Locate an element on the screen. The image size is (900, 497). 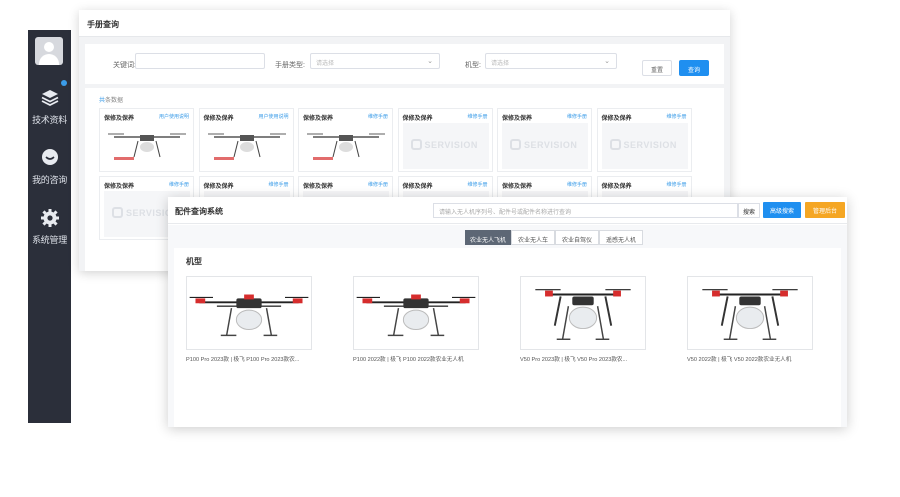
sidebar-item-label: 我的咨询 is located at coordinates (49, 180).